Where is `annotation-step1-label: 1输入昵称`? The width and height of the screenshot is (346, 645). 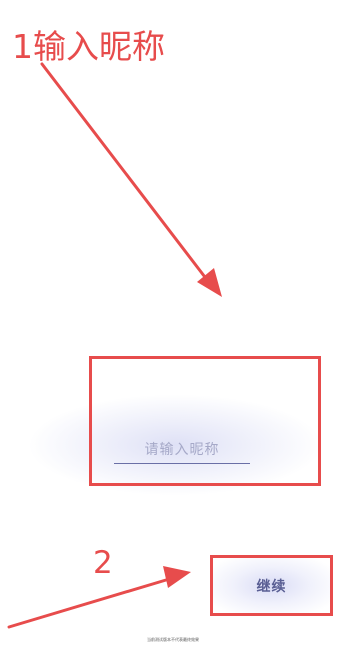
annotation-step1-label: 1输入昵称 is located at coordinates (88, 46).